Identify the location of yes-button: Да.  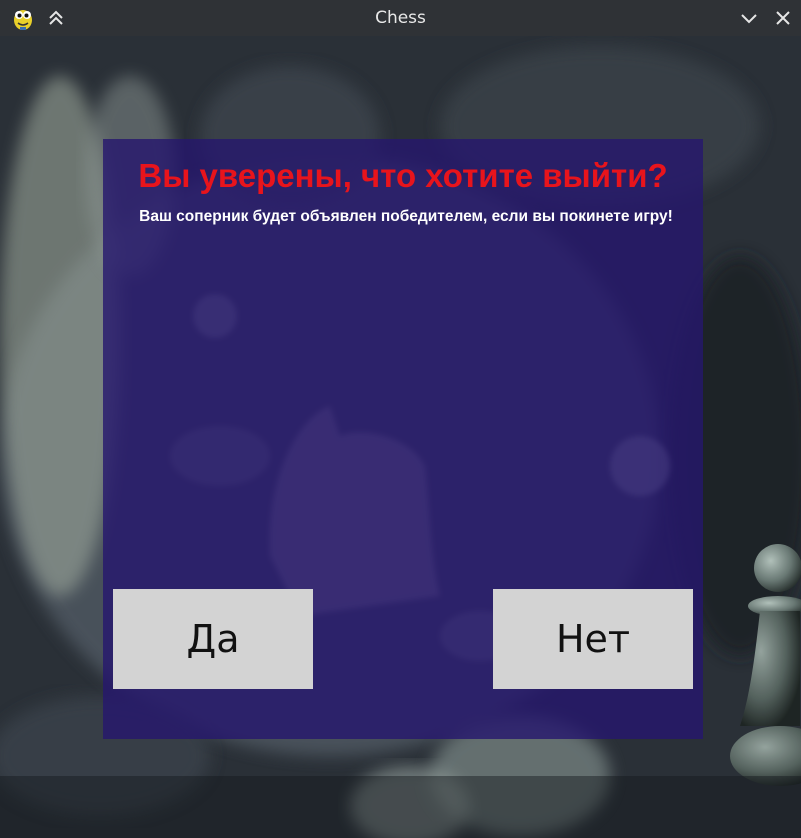
(213, 639).